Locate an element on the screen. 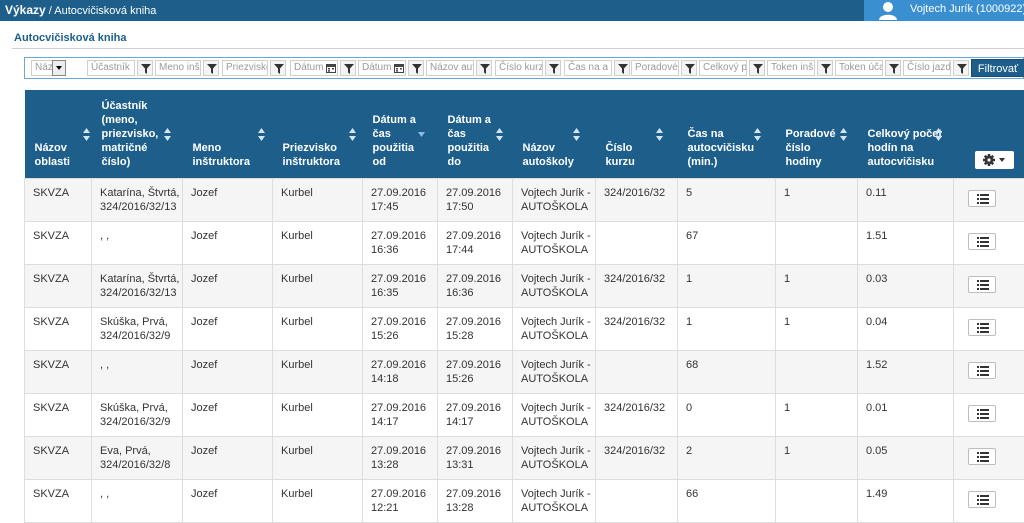 The image size is (1024, 523). cell-celkovy: 1.52 is located at coordinates (906, 371).